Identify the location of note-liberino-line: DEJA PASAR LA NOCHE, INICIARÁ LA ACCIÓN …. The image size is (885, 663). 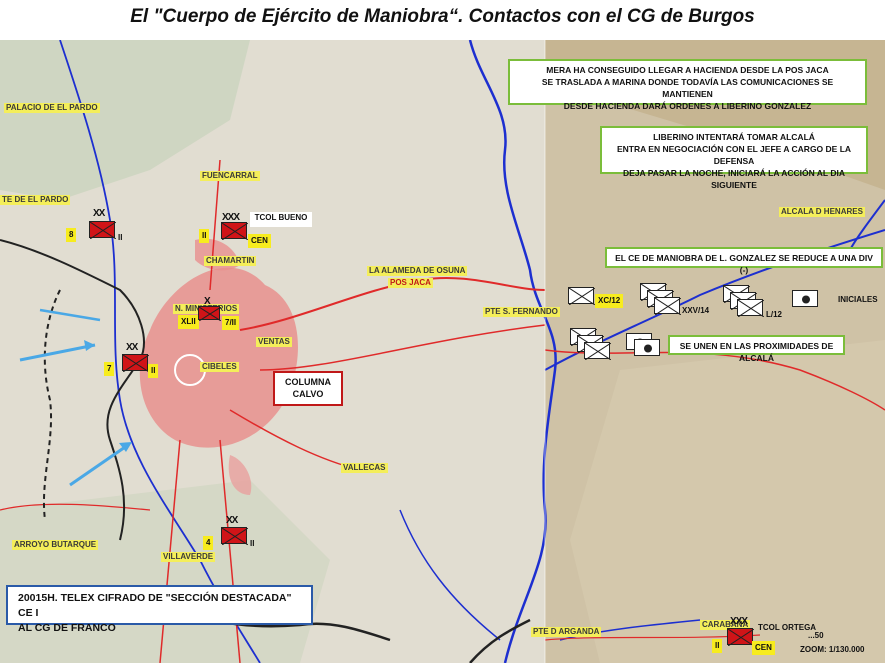
(734, 179).